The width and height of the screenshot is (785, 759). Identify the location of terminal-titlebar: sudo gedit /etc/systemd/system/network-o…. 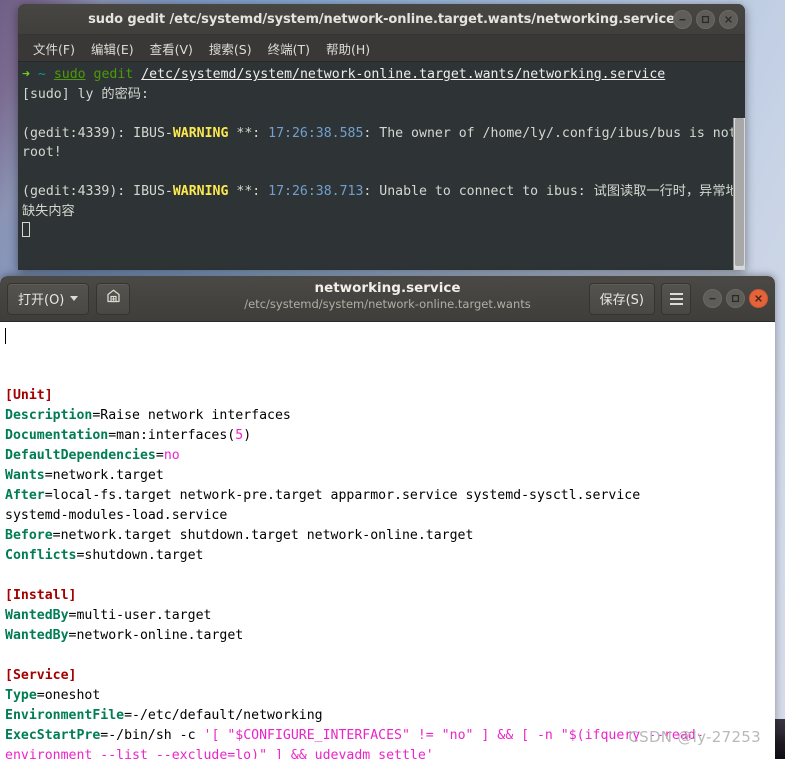
(381, 19).